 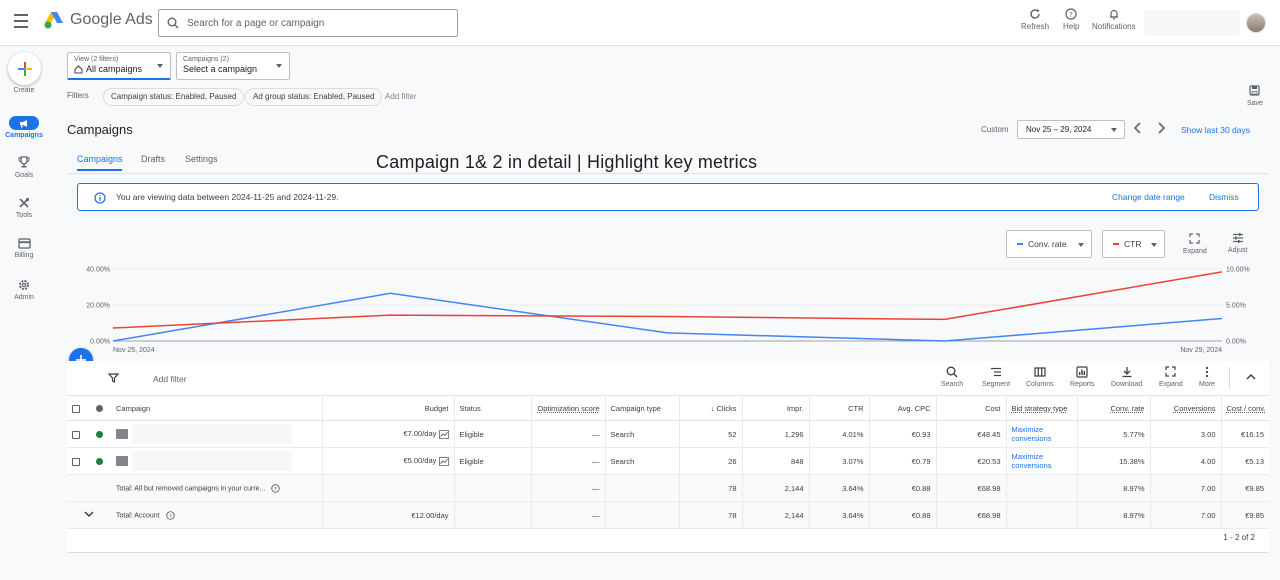 I want to click on total-budget-cell: €12.00/day, so click(x=388, y=515).